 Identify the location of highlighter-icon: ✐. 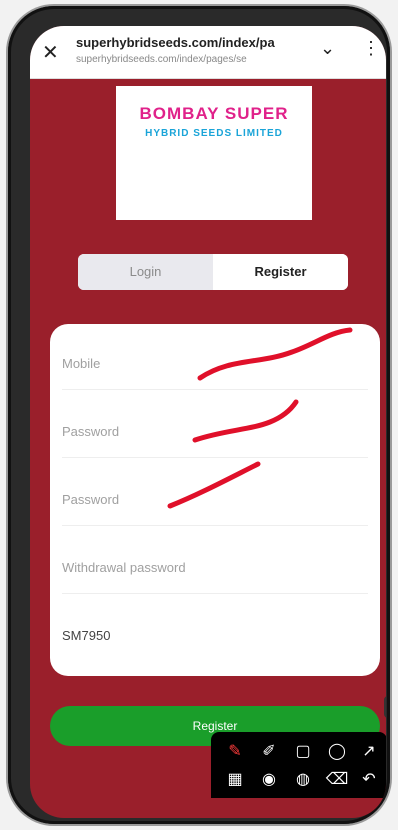
(269, 752).